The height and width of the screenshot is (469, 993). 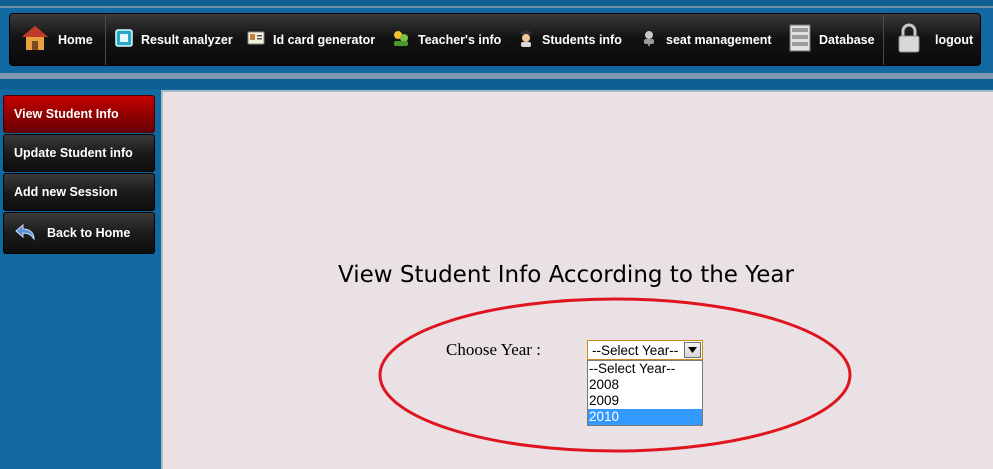 I want to click on sidebar-item-label: Update Student info, so click(x=73, y=153).